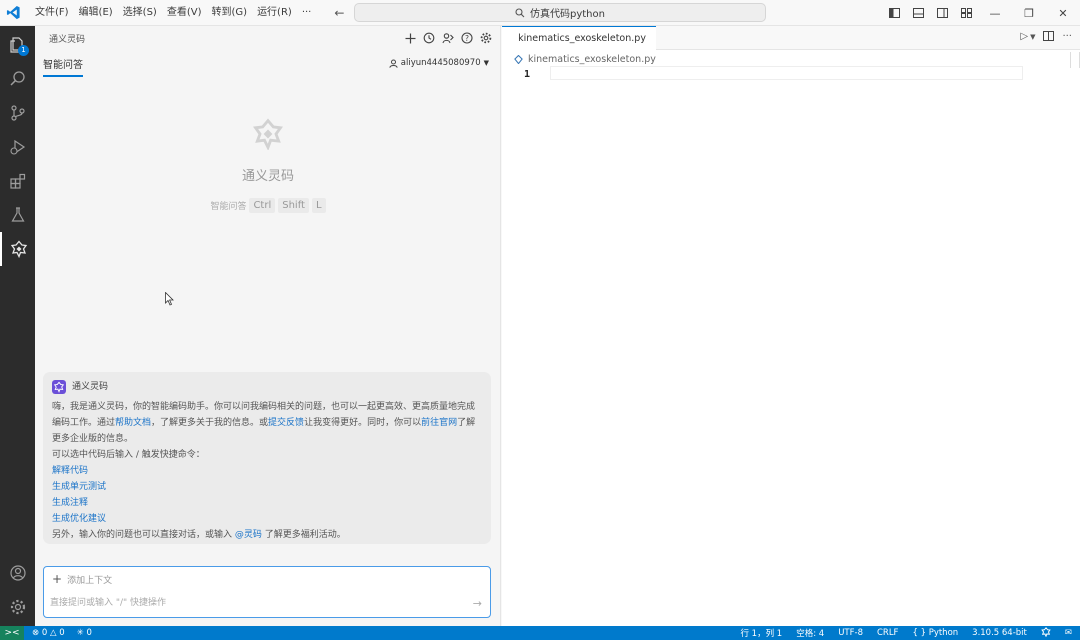  Describe the element at coordinates (439, 63) in the screenshot. I see `user-account-dropdown: aliyun4445080970 ▼` at that location.